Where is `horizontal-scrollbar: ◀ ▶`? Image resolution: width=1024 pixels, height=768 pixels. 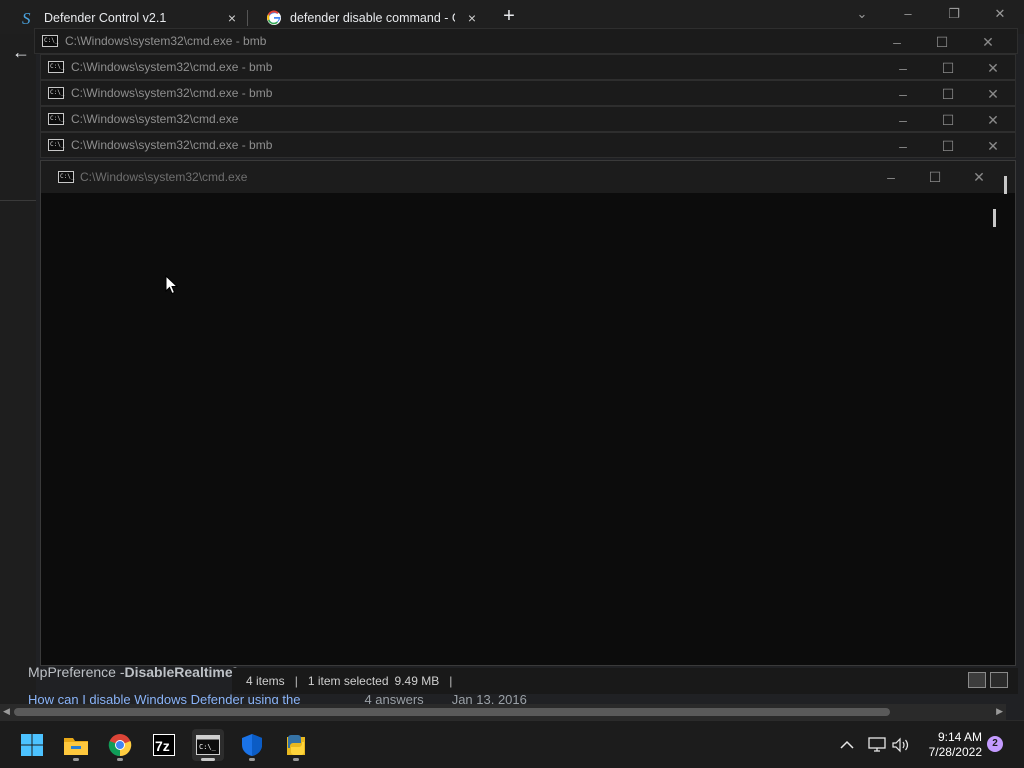 horizontal-scrollbar: ◀ ▶ is located at coordinates (503, 712).